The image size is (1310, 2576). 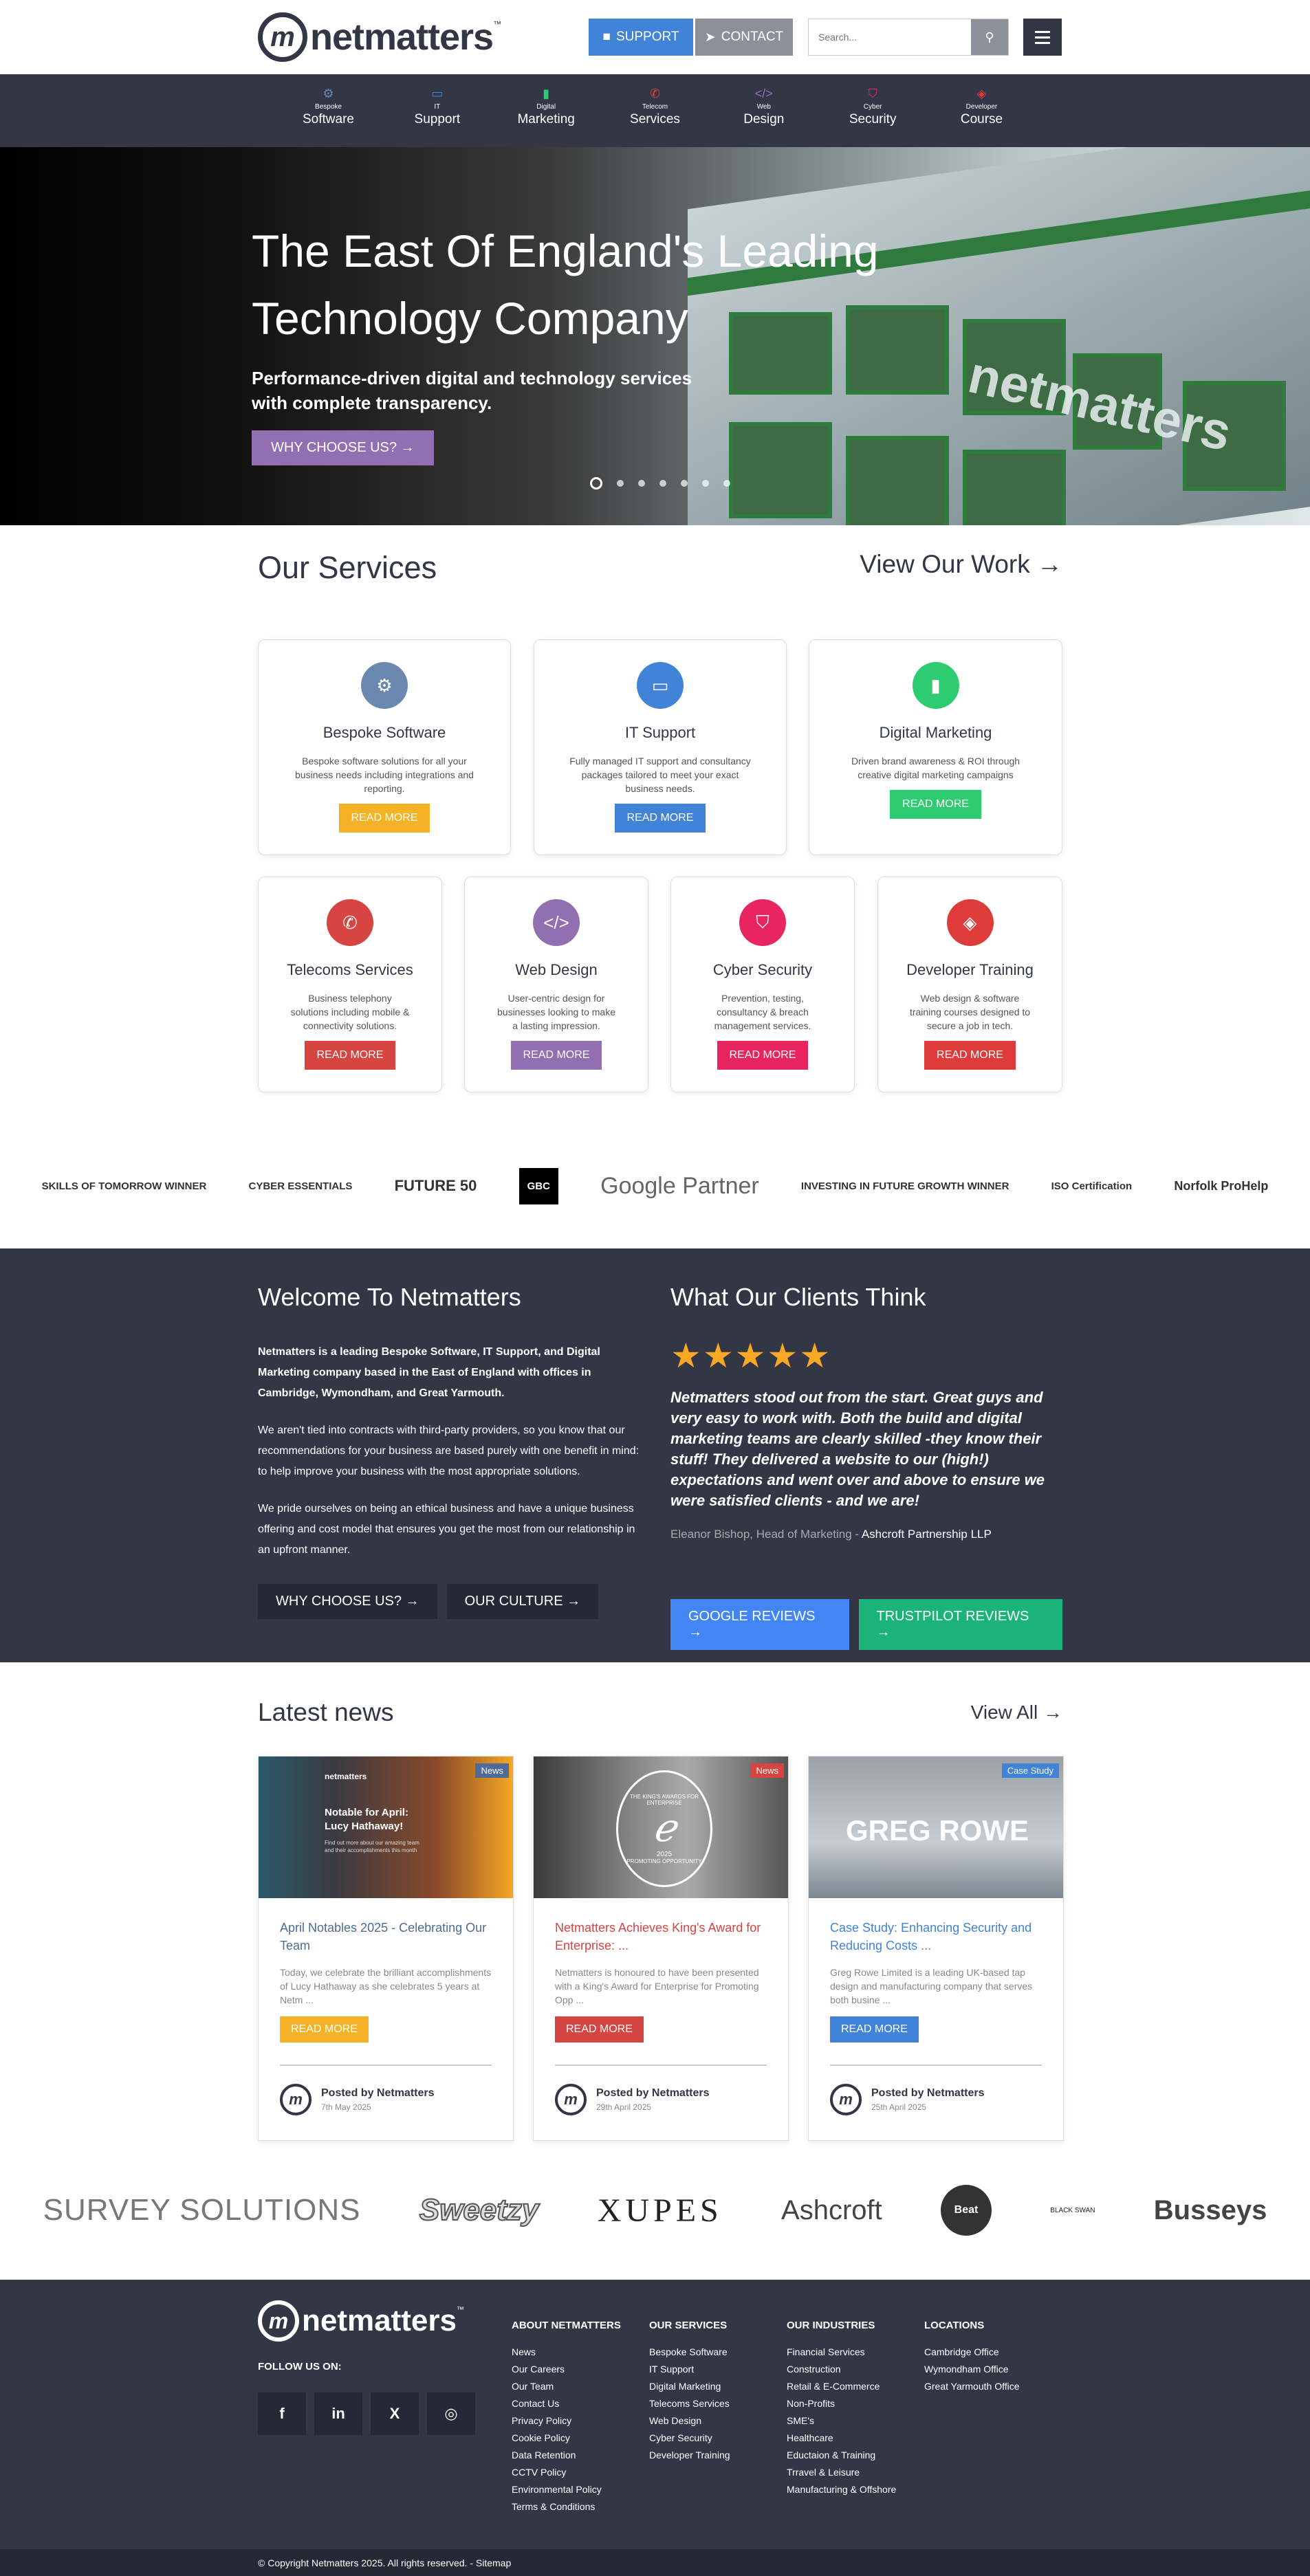 What do you see at coordinates (379, 37) in the screenshot?
I see `site-logo: m netmatters ™` at bounding box center [379, 37].